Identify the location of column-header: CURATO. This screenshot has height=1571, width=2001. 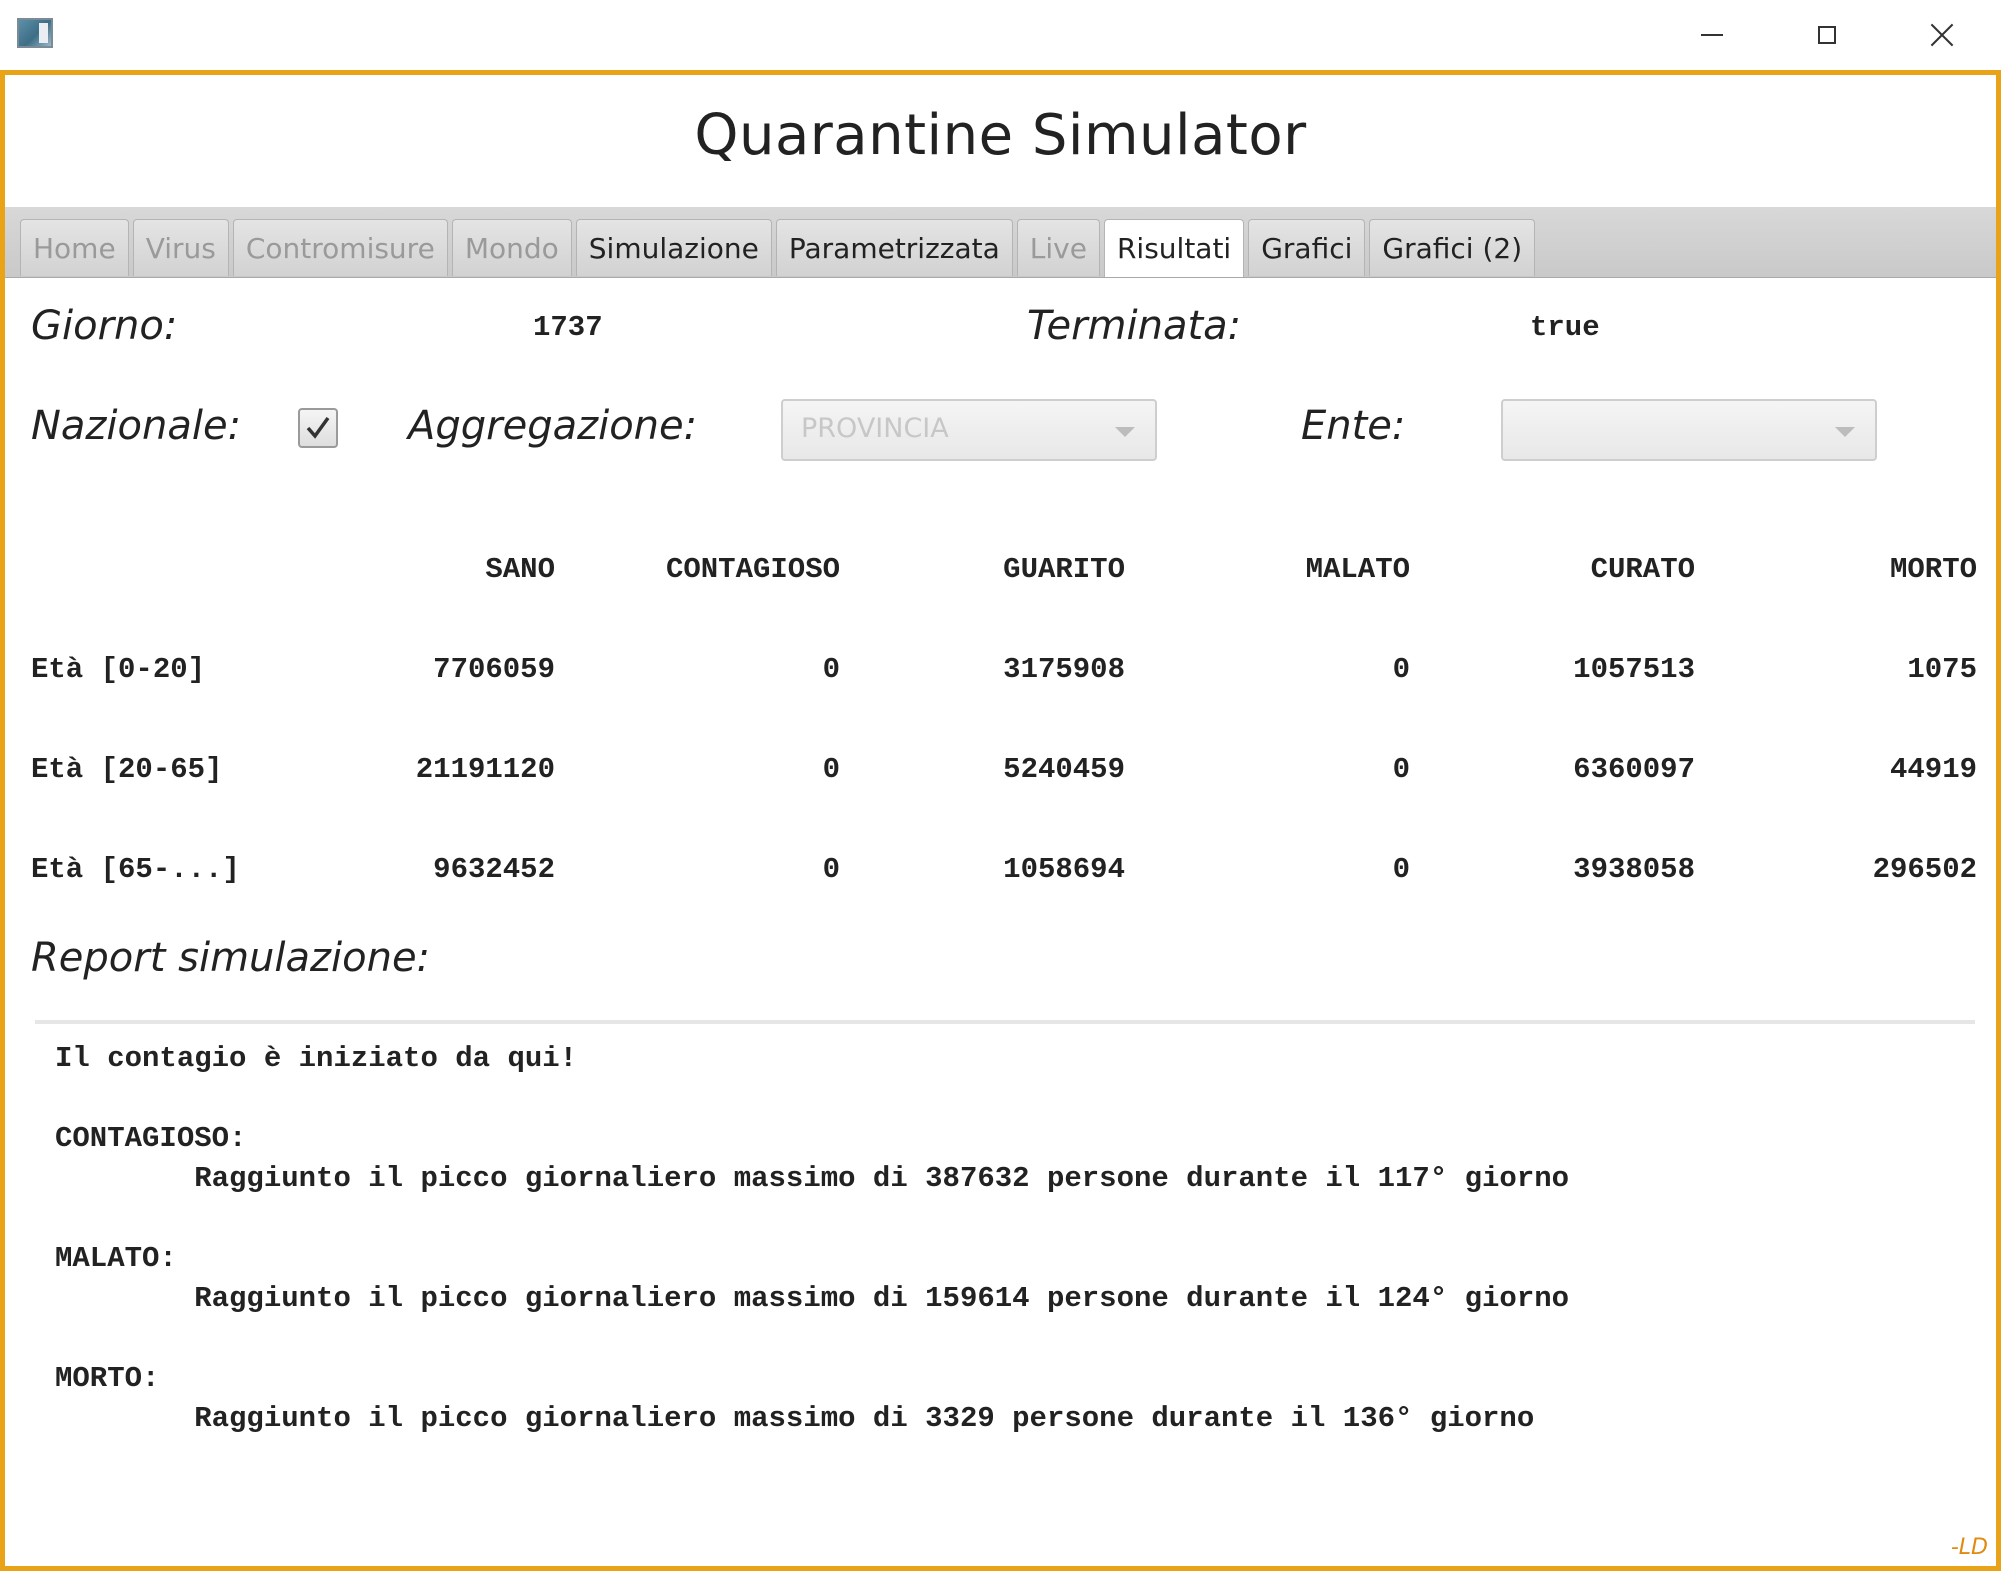
(1642, 569).